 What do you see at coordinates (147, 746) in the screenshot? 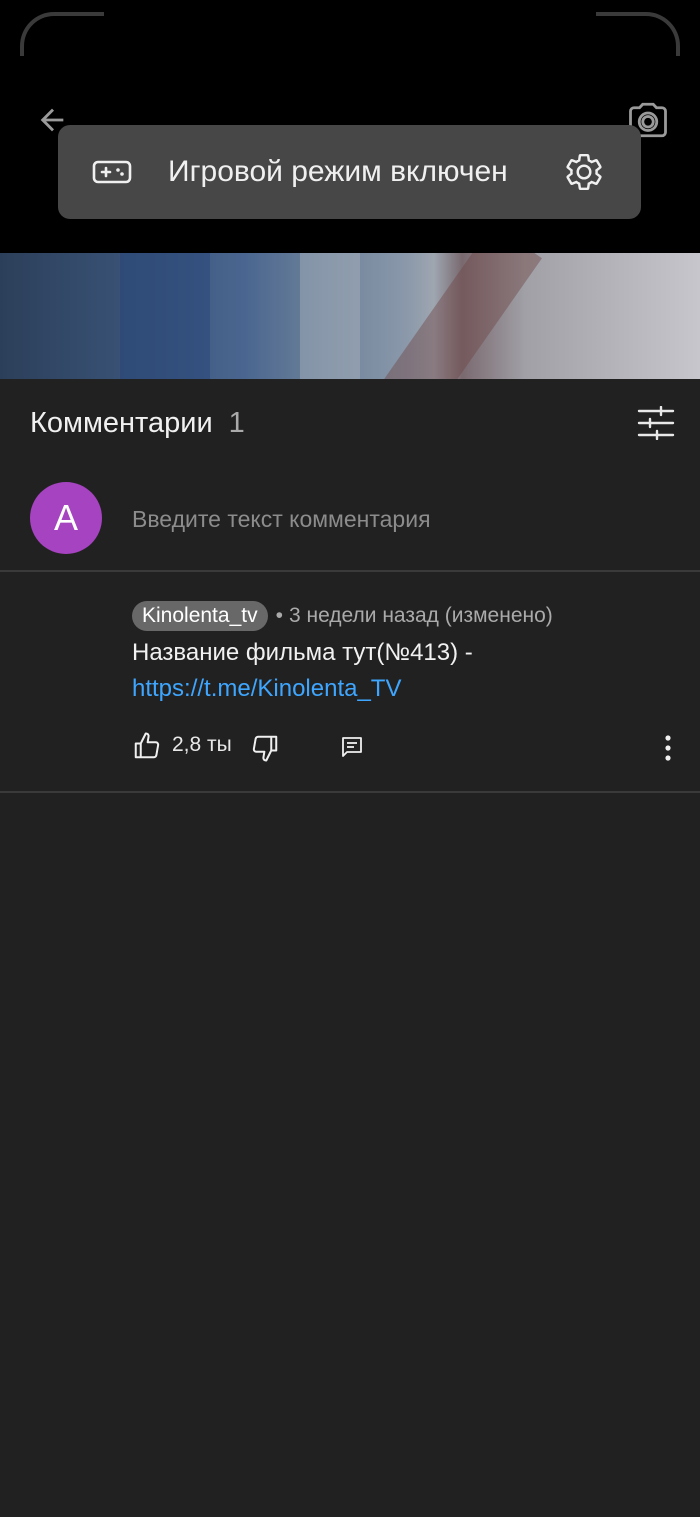
I see `thumbs-up-icon` at bounding box center [147, 746].